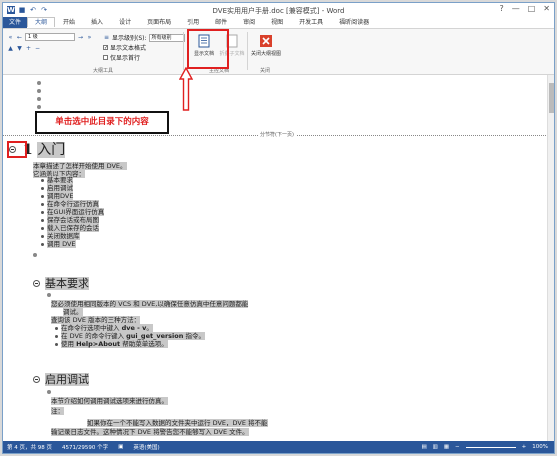  What do you see at coordinates (19, 48) in the screenshot?
I see `move-down-icon: ▼` at bounding box center [19, 48].